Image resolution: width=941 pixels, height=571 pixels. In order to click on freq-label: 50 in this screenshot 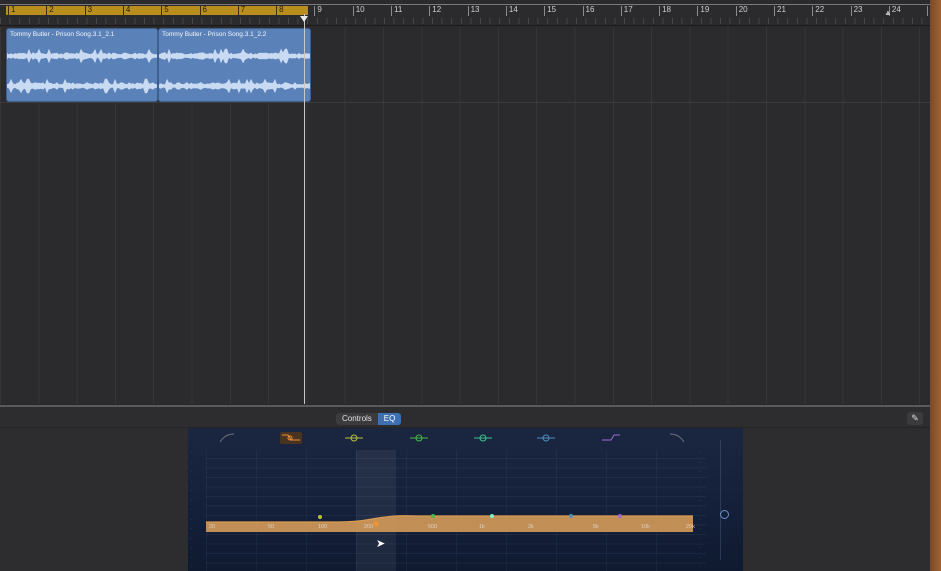, I will do `click(271, 527)`.